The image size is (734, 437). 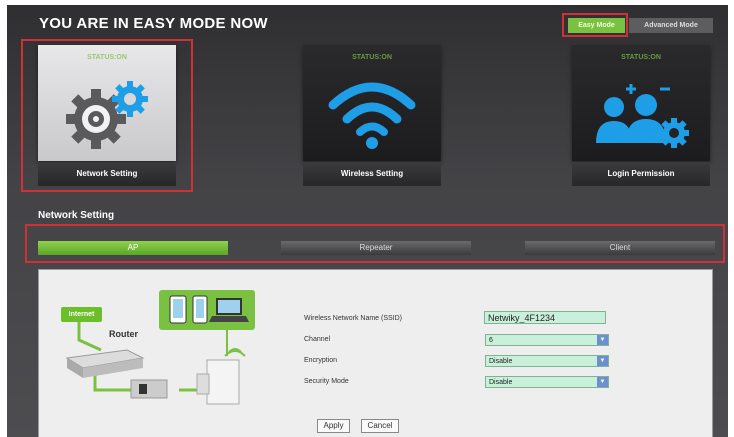 I want to click on ssid-label: Wireless Network Name (SSID), so click(x=353, y=318).